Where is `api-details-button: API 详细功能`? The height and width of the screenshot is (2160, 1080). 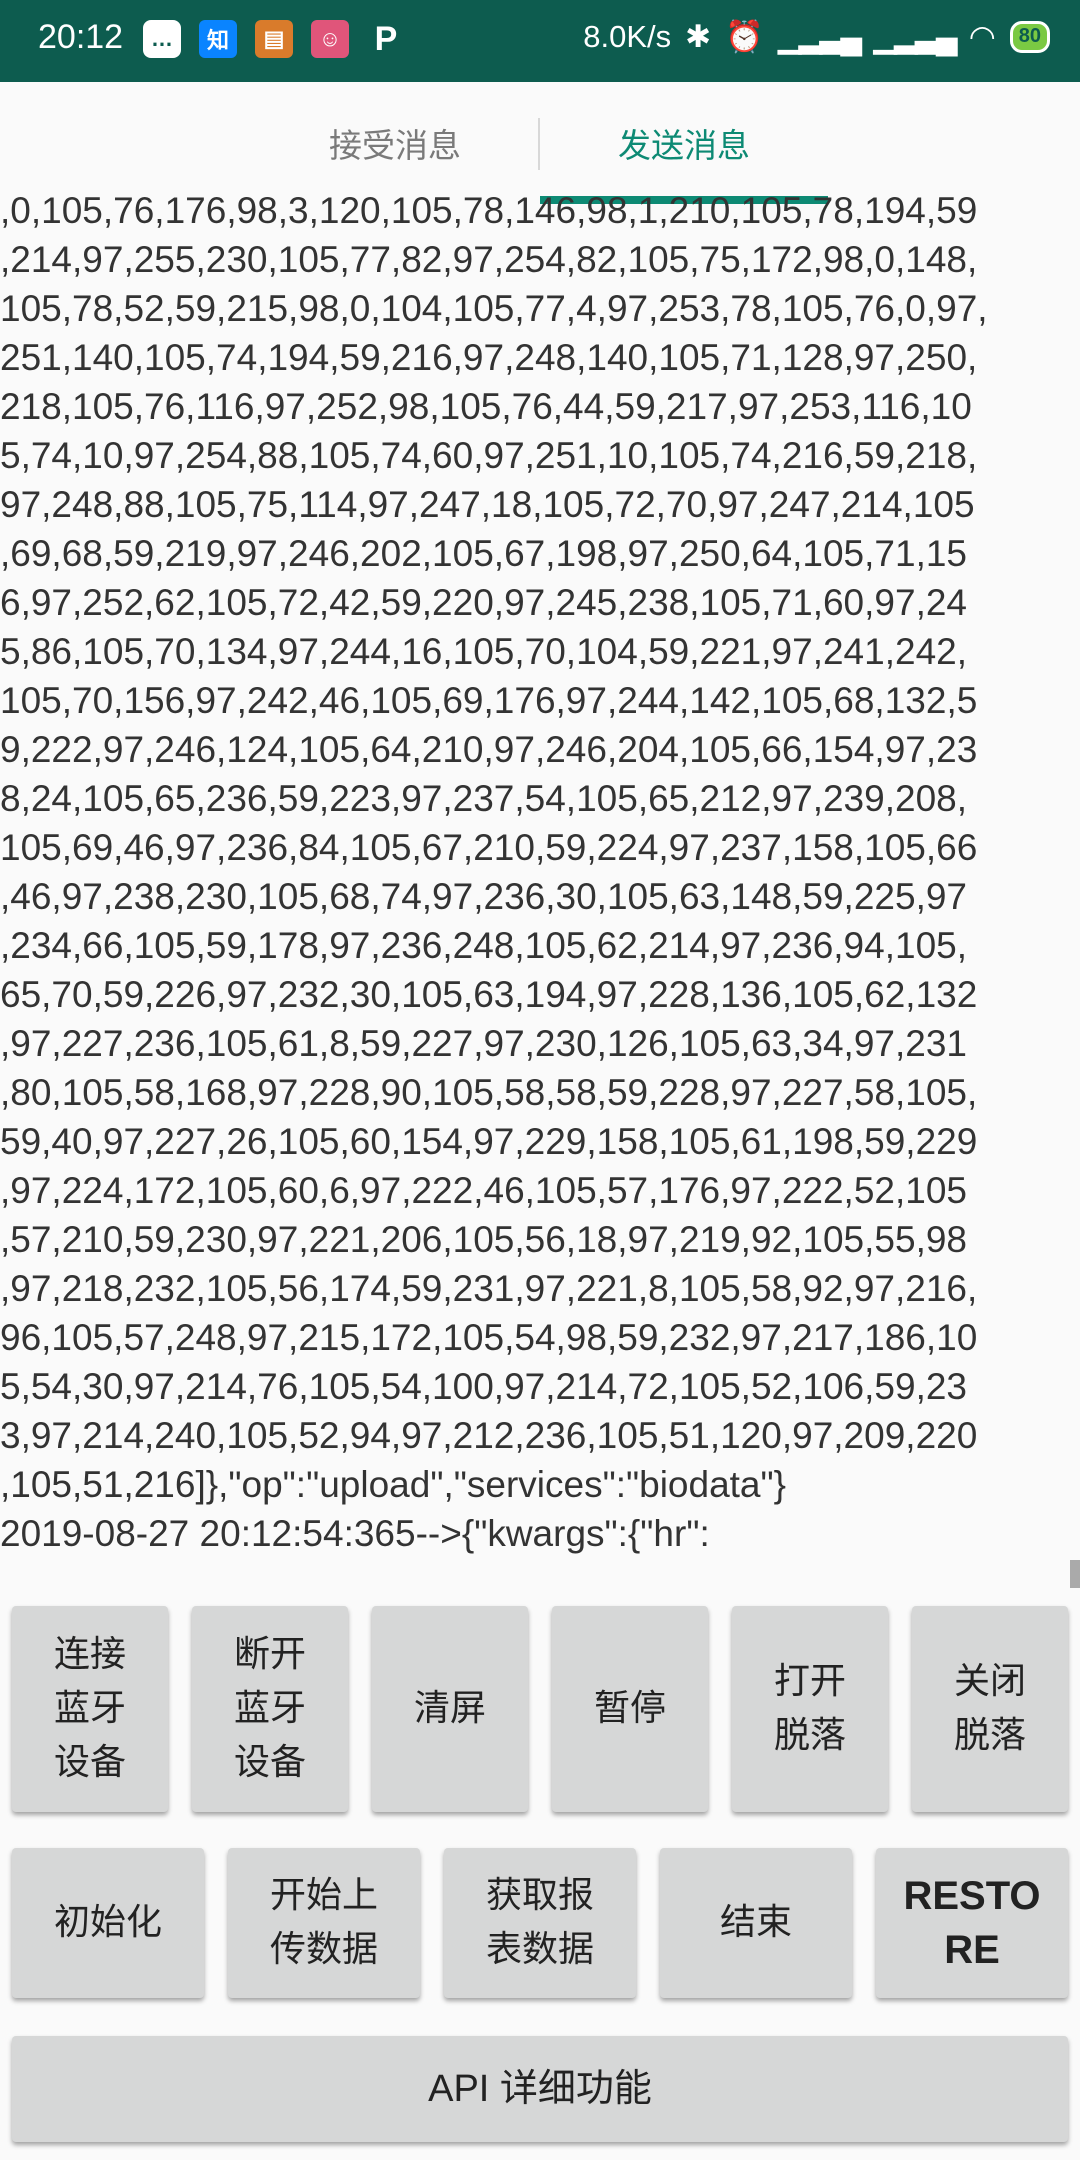 api-details-button: API 详细功能 is located at coordinates (540, 2089).